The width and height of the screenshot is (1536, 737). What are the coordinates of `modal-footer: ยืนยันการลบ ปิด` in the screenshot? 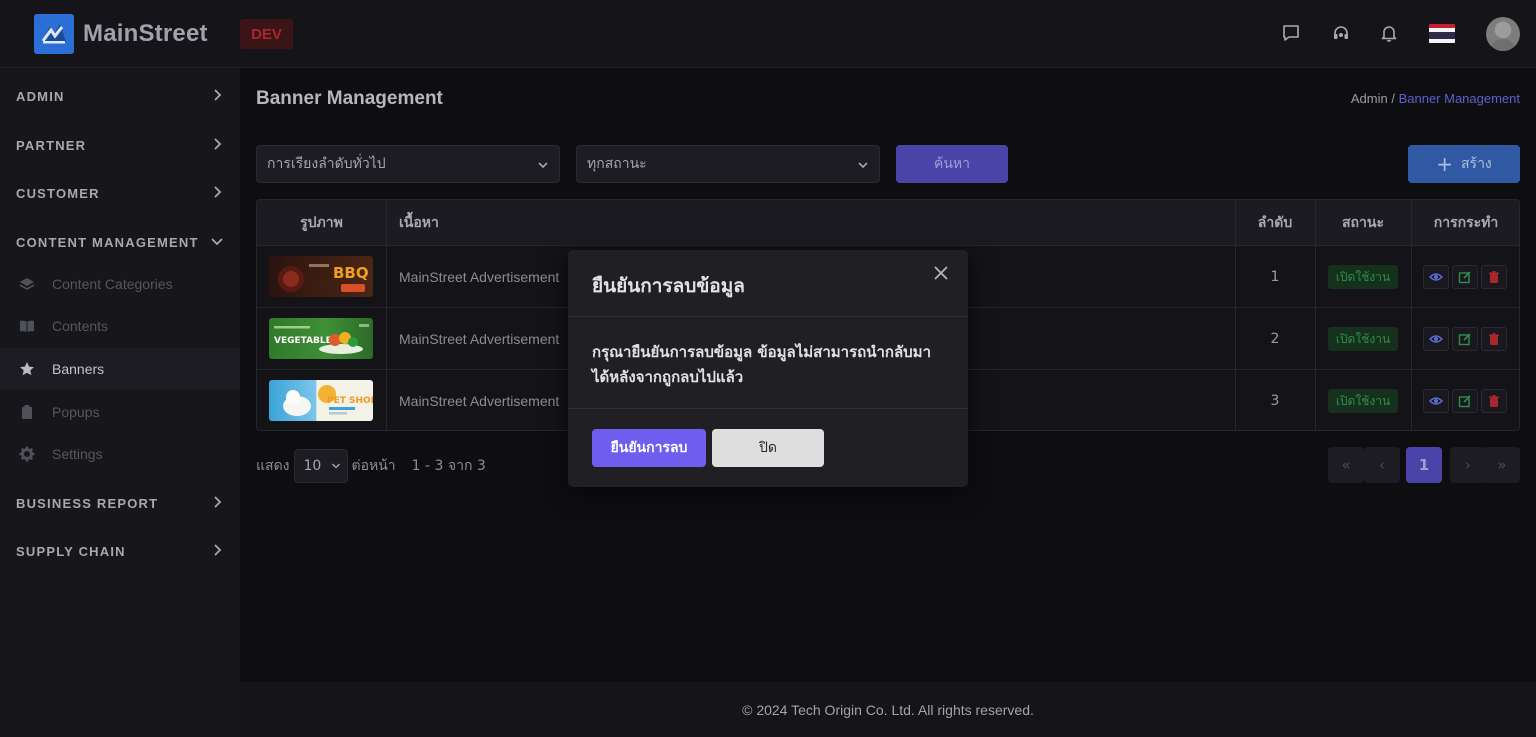 It's located at (768, 447).